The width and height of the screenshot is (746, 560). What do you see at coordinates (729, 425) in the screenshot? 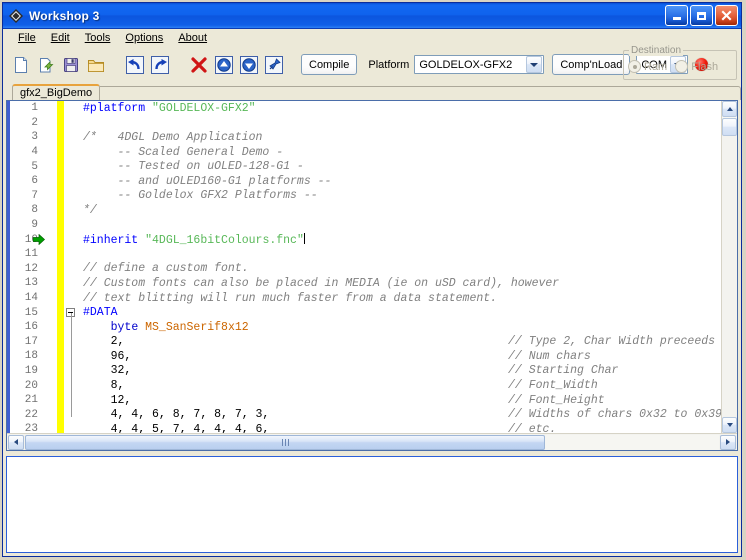
I see `scroll-down-button` at bounding box center [729, 425].